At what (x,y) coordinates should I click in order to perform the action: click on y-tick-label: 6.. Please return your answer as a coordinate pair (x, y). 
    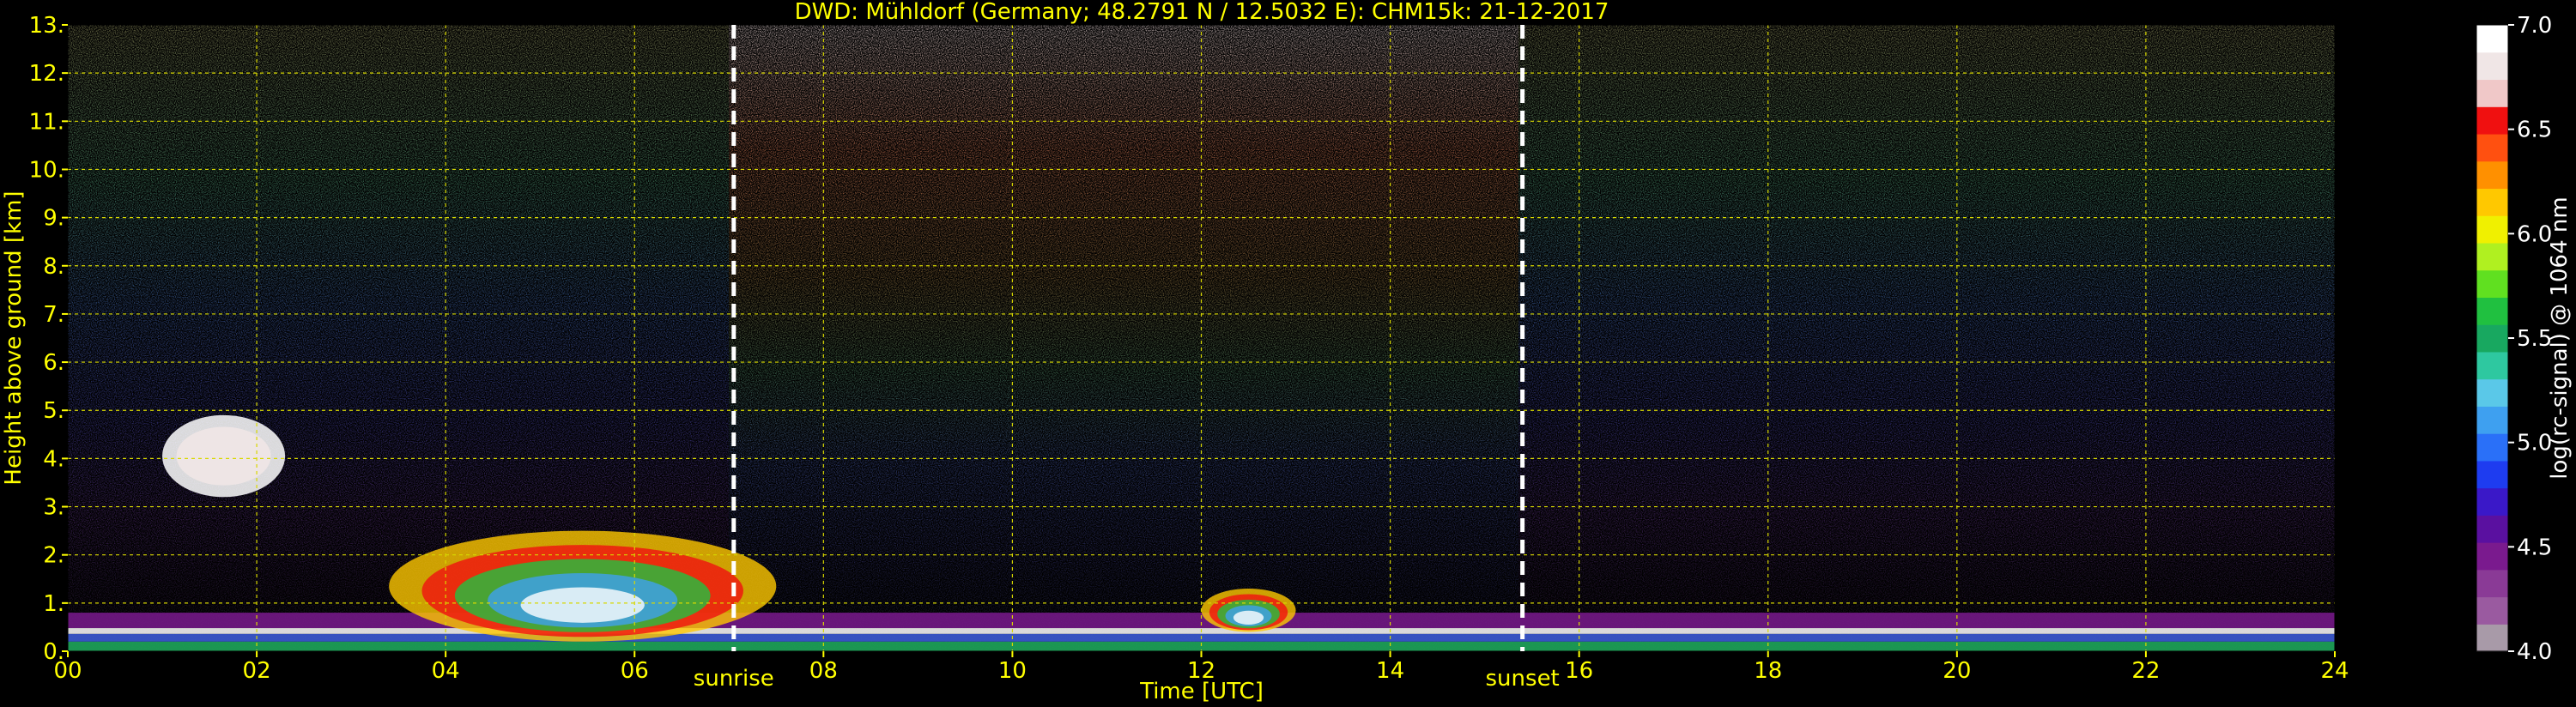
    Looking at the image, I should click on (53, 363).